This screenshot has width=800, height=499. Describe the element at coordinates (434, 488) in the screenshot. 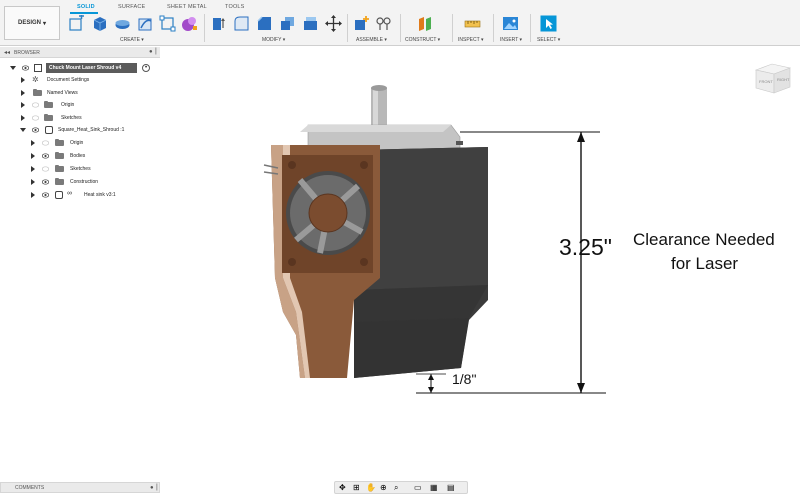

I see `grid-settings-icon: ▦` at that location.